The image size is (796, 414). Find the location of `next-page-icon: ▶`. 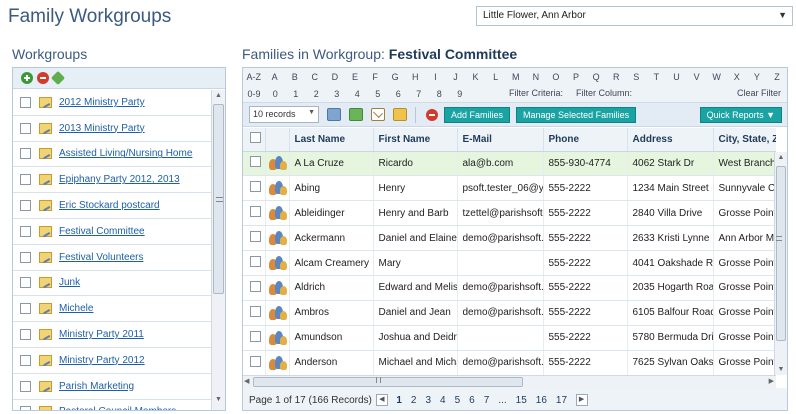

next-page-icon: ▶ is located at coordinates (581, 400).